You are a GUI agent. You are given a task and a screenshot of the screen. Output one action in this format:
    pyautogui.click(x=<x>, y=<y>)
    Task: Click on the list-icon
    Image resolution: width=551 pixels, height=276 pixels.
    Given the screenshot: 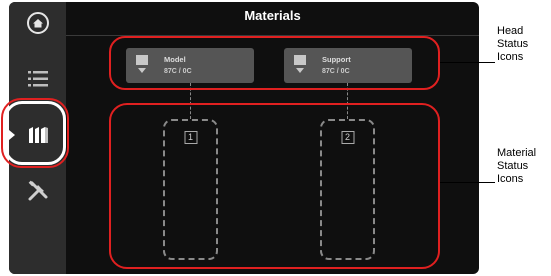 What is the action you would take?
    pyautogui.click(x=38, y=79)
    